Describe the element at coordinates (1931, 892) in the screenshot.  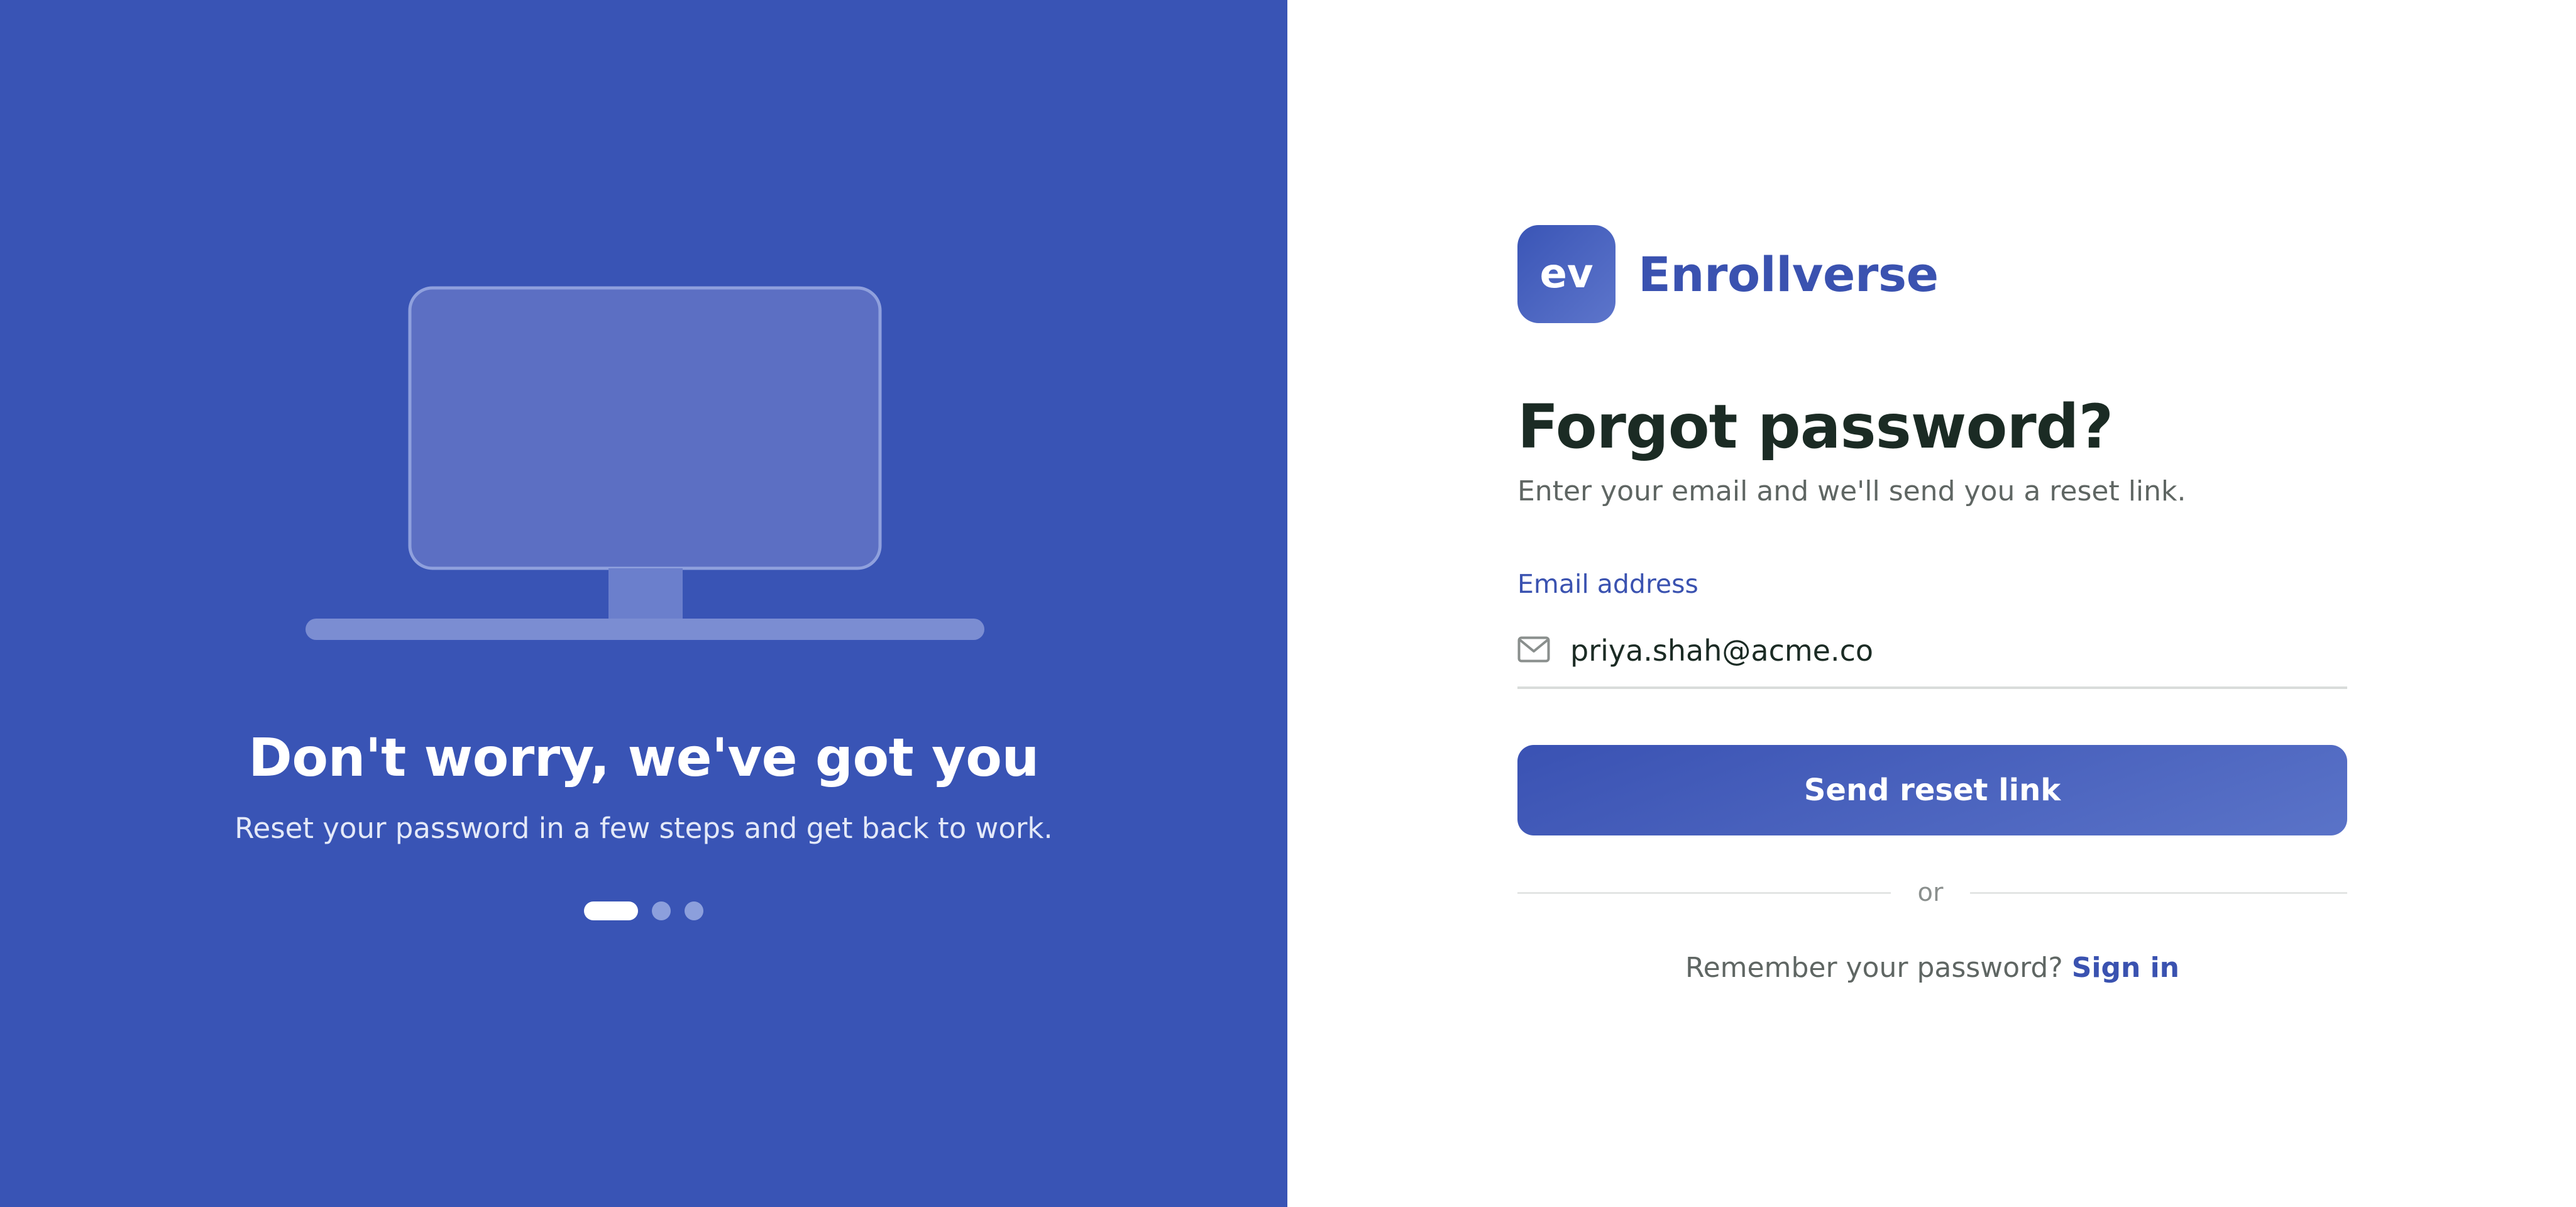
I see `divider-or: or` at that location.